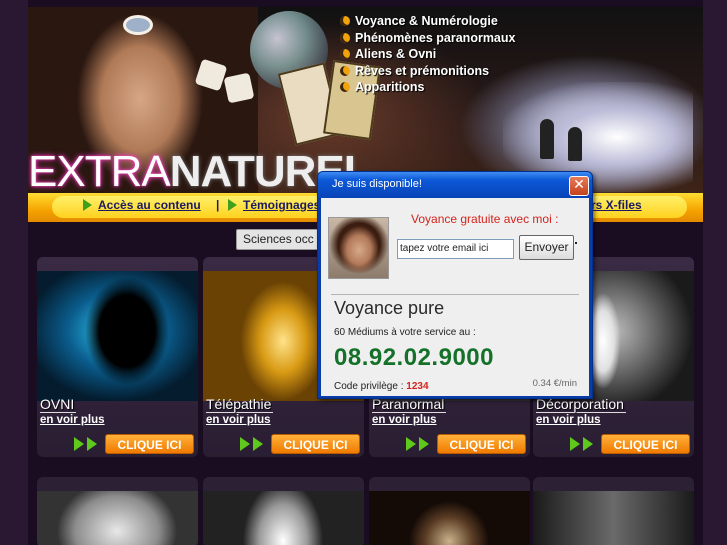 The width and height of the screenshot is (727, 545). I want to click on privilege-code: Code privilège : 1234, so click(381, 386).